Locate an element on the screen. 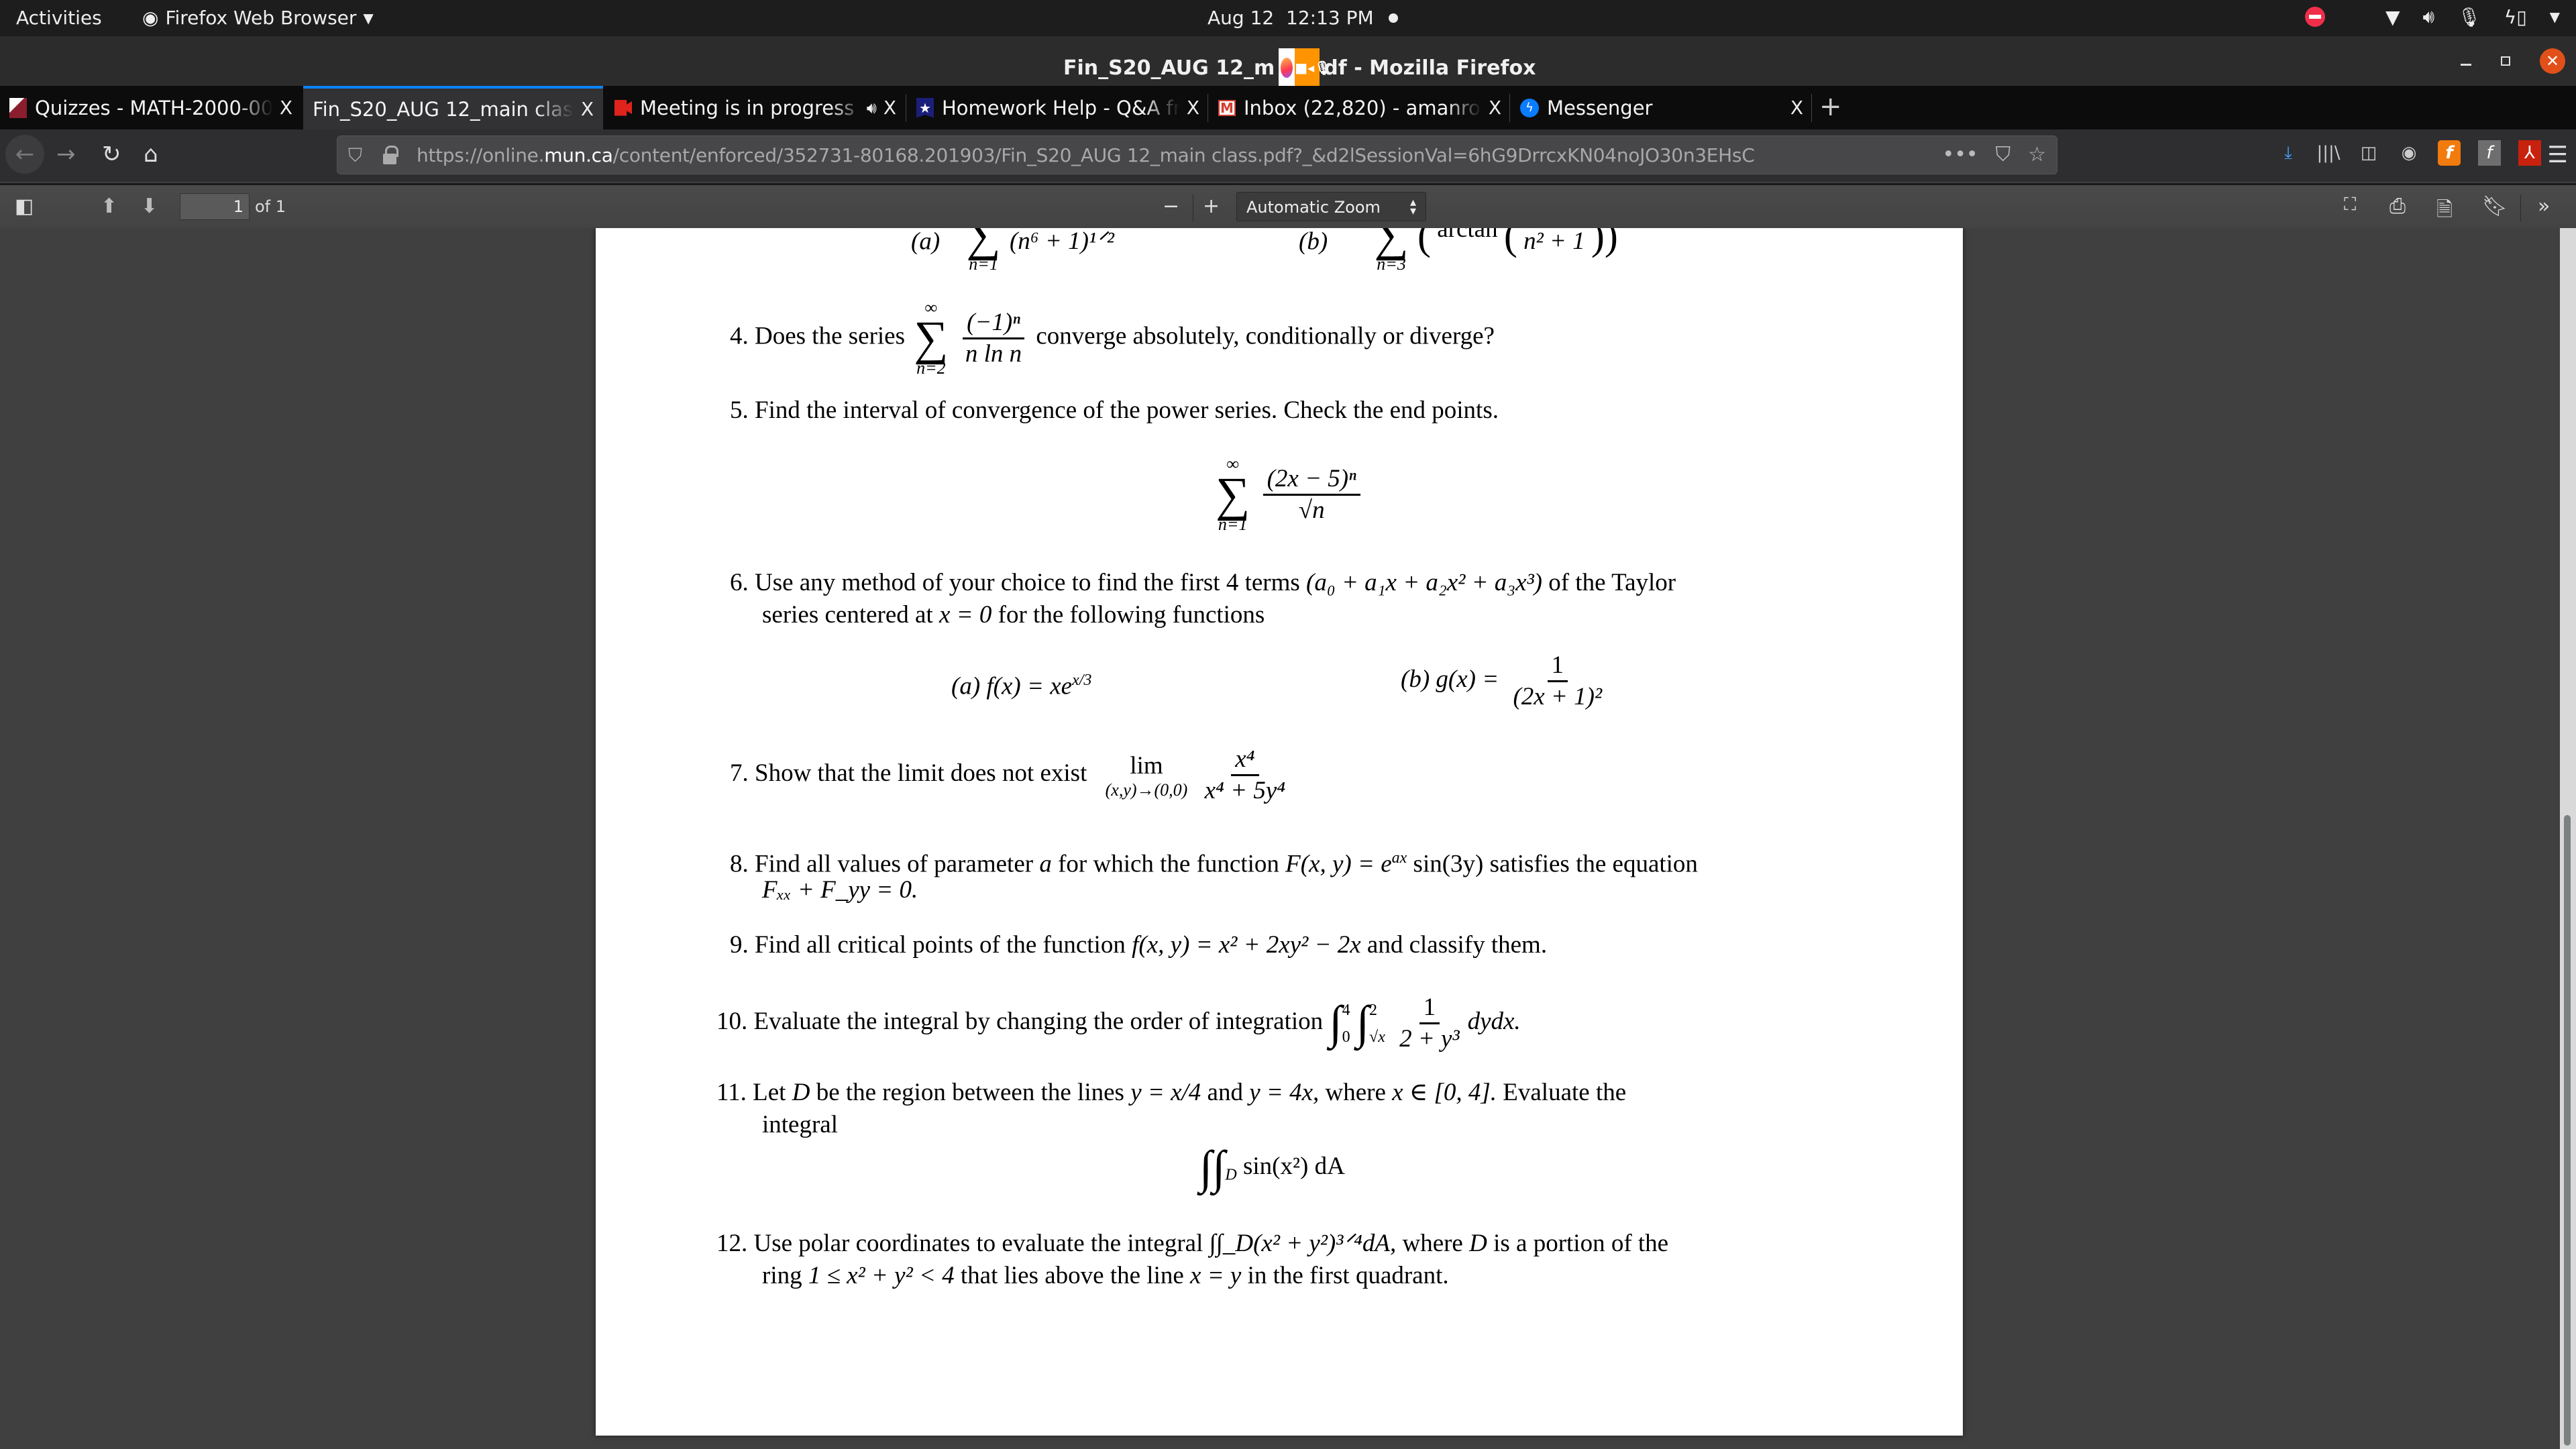 This screenshot has width=2576, height=1449. flash-icon: f is located at coordinates (2489, 153).